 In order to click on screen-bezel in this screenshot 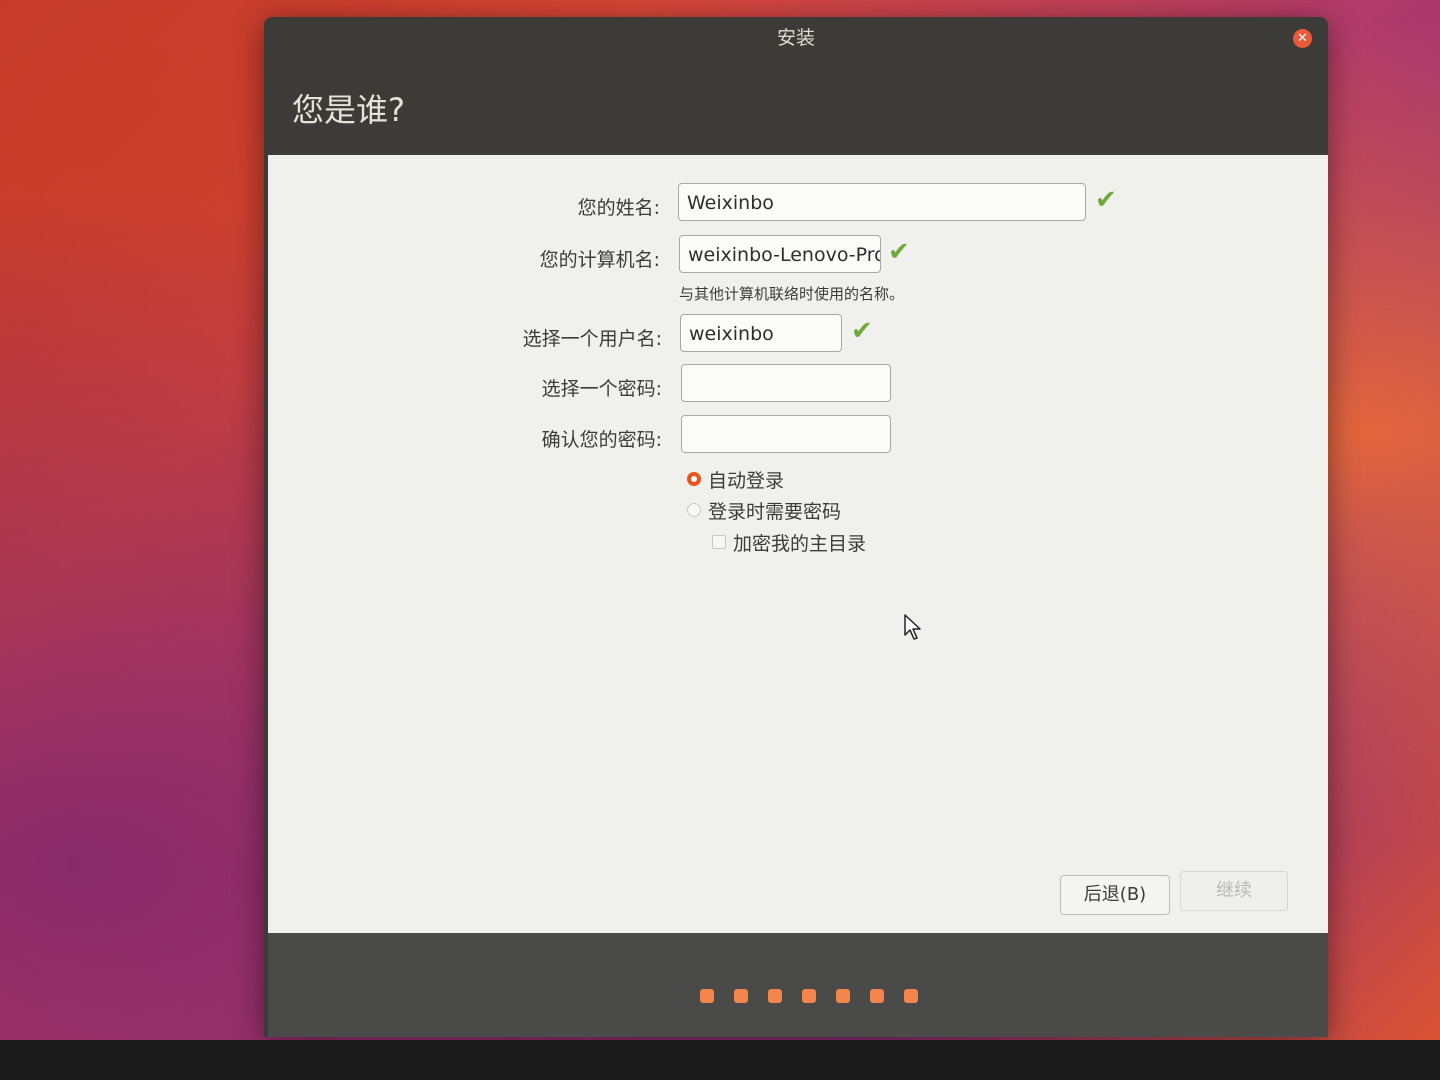, I will do `click(720, 1060)`.